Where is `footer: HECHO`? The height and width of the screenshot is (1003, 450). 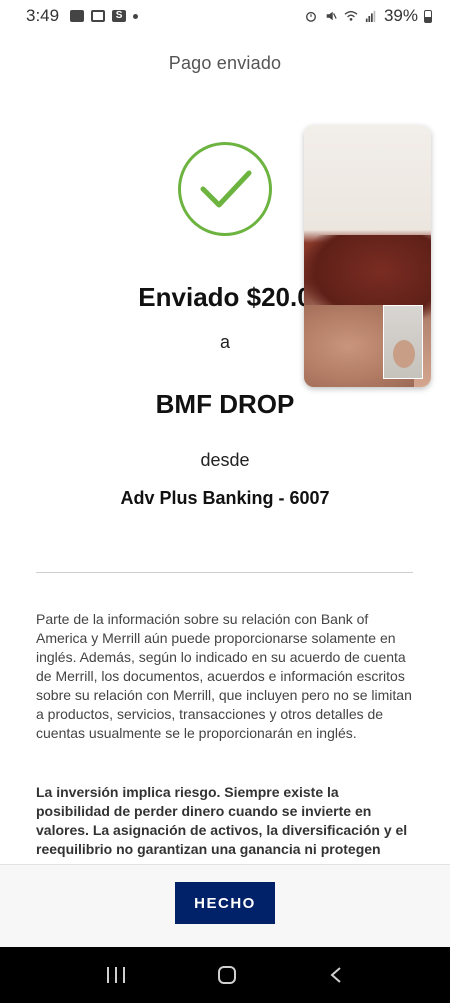 footer: HECHO is located at coordinates (225, 905).